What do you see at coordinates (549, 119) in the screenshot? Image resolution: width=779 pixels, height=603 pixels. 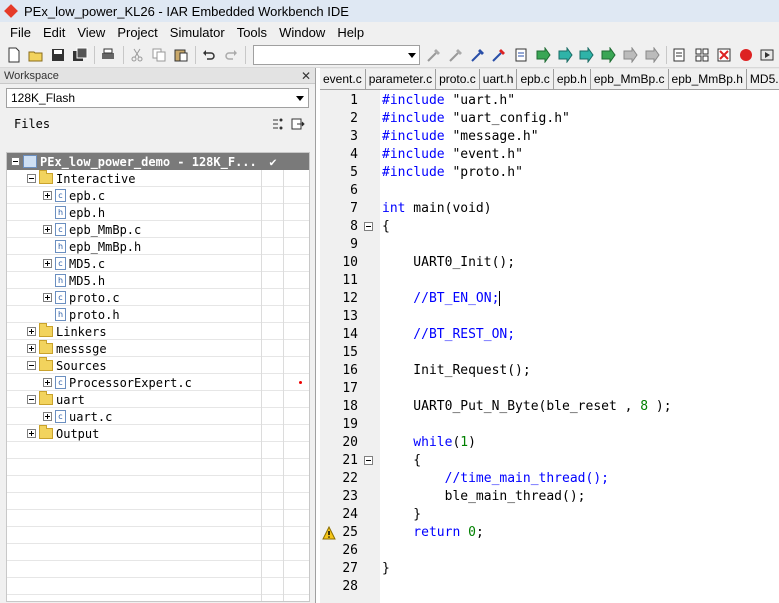 I see `code-line: 2 #include "uart_config.h"` at bounding box center [549, 119].